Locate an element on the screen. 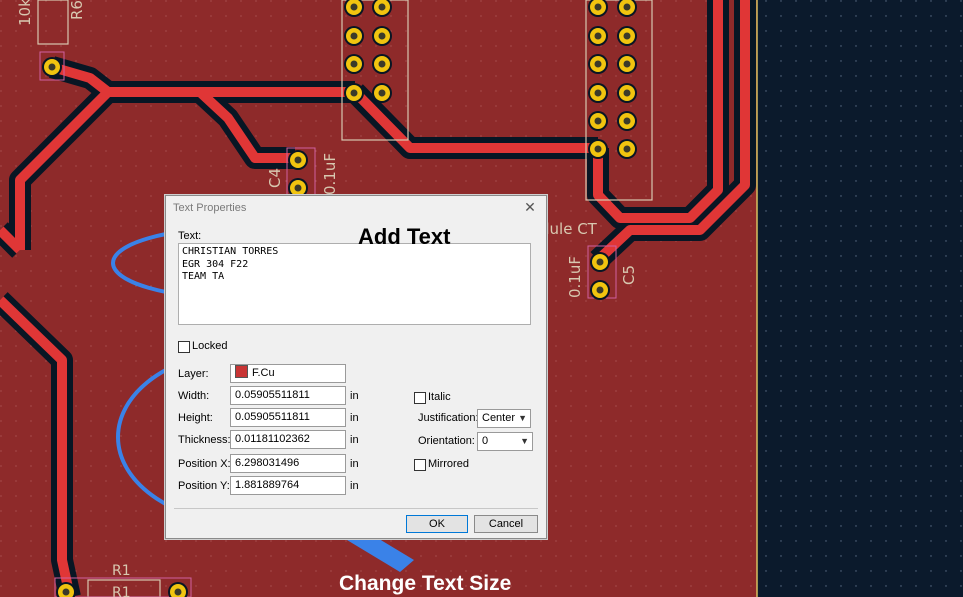 The image size is (963, 597). justification-select: Center ▼ is located at coordinates (504, 418).